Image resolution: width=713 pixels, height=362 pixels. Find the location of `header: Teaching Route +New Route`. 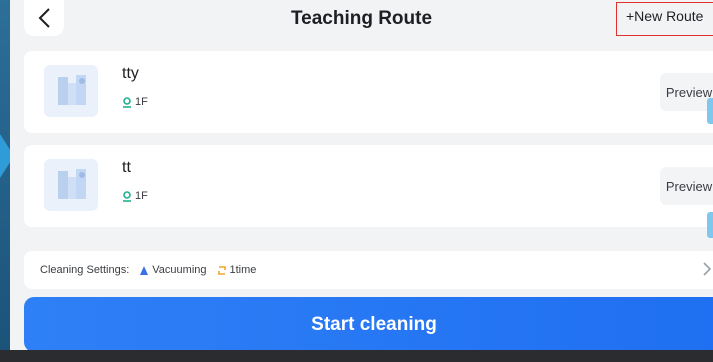

header: Teaching Route +New Route is located at coordinates (361, 21).